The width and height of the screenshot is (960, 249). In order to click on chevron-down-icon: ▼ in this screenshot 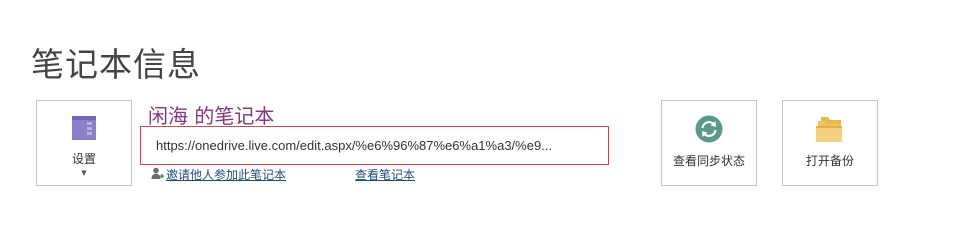, I will do `click(84, 173)`.